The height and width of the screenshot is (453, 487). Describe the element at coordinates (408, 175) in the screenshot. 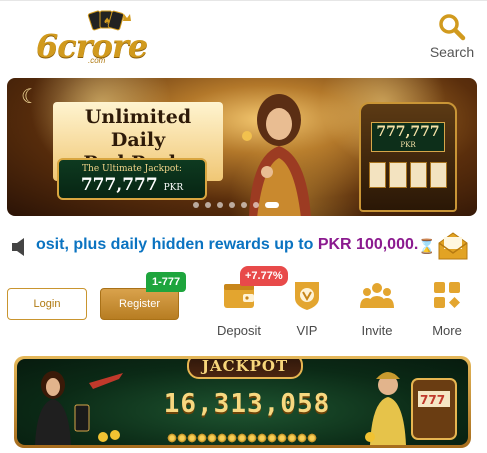

I see `slot-reels` at that location.